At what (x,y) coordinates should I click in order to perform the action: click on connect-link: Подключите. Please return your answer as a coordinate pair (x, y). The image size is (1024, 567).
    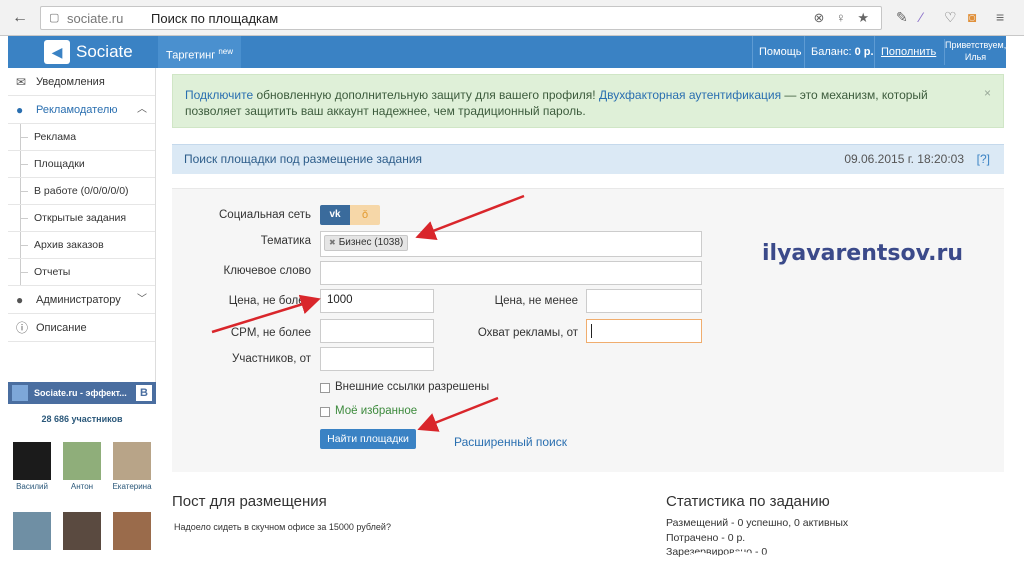
    Looking at the image, I should click on (219, 95).